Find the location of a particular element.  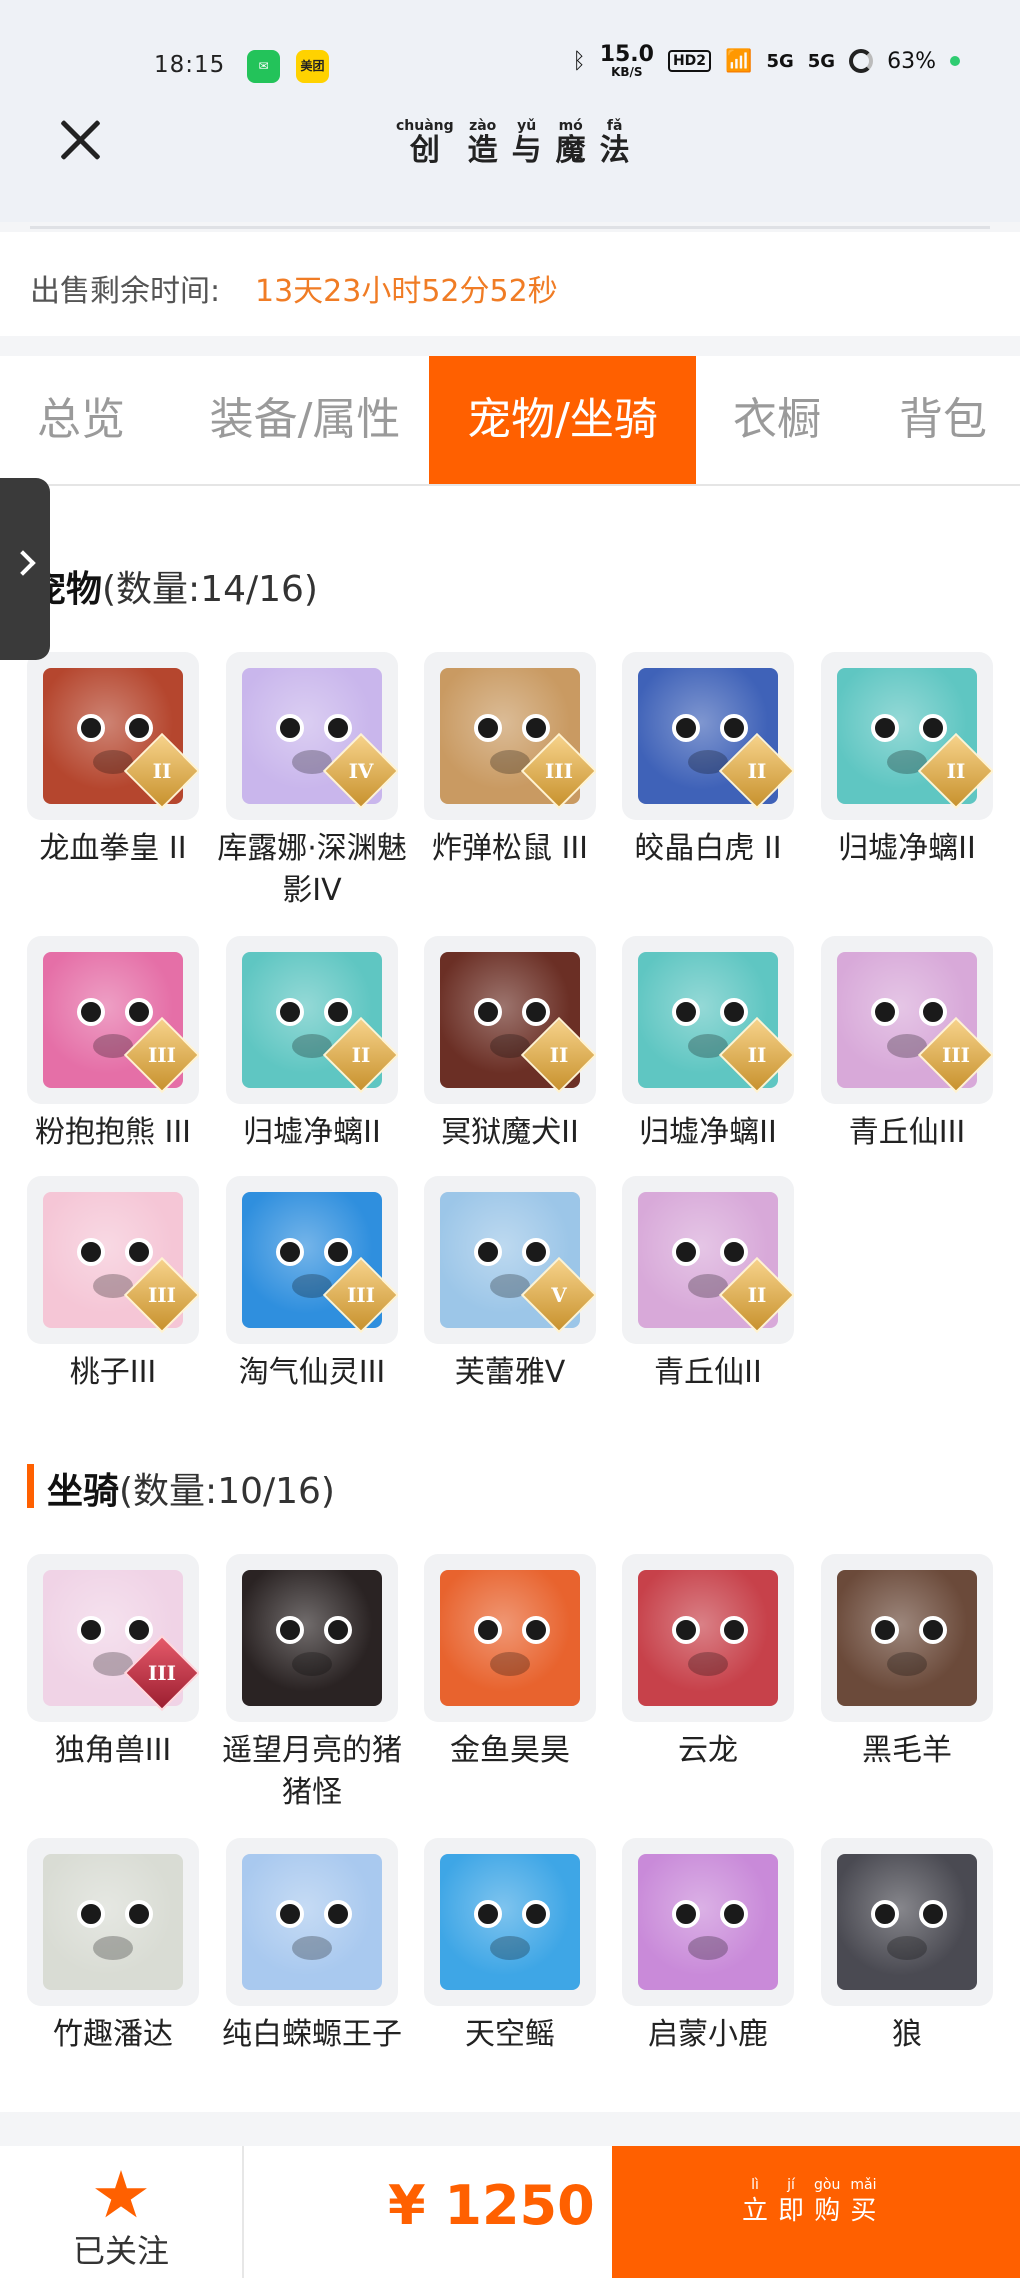

pet-card: II 青丘仙II is located at coordinates (708, 1285).